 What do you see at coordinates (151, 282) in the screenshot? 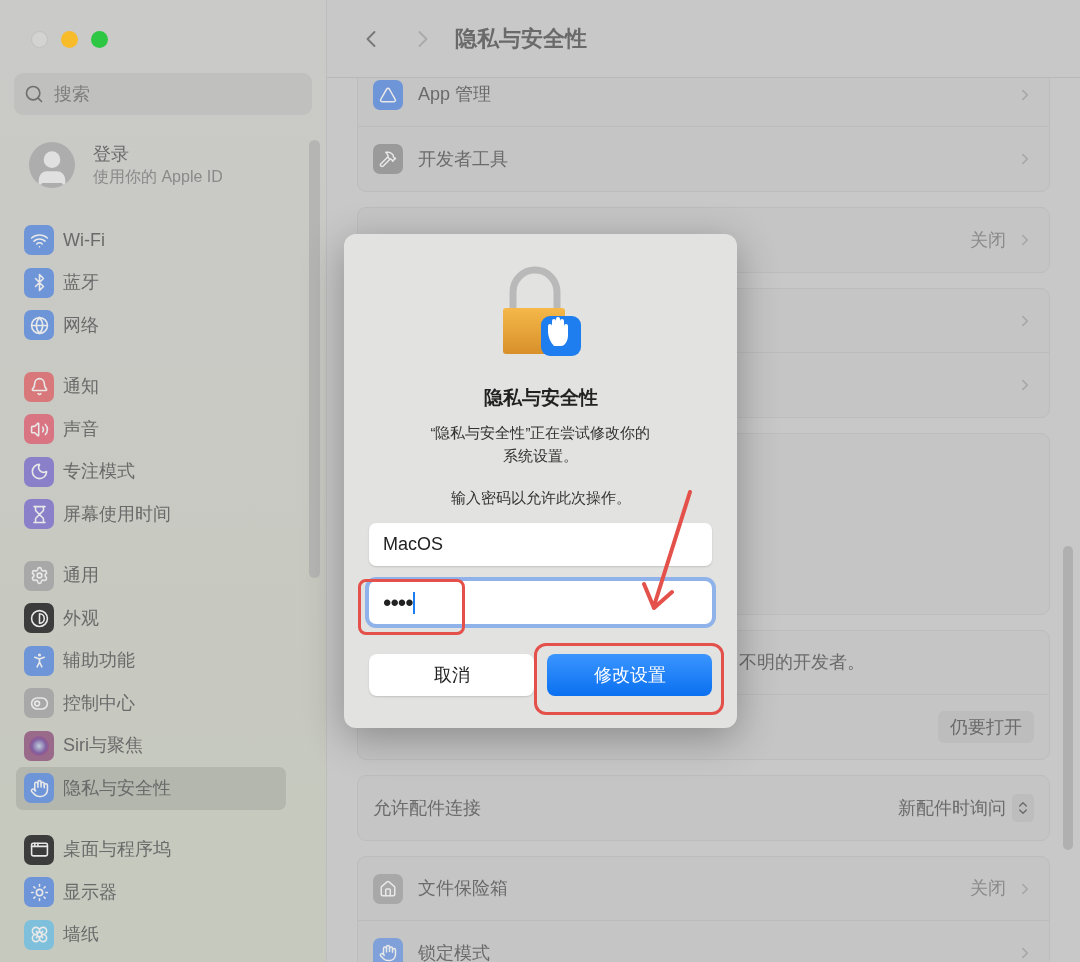
I see `sidebar-item: 蓝牙` at bounding box center [151, 282].